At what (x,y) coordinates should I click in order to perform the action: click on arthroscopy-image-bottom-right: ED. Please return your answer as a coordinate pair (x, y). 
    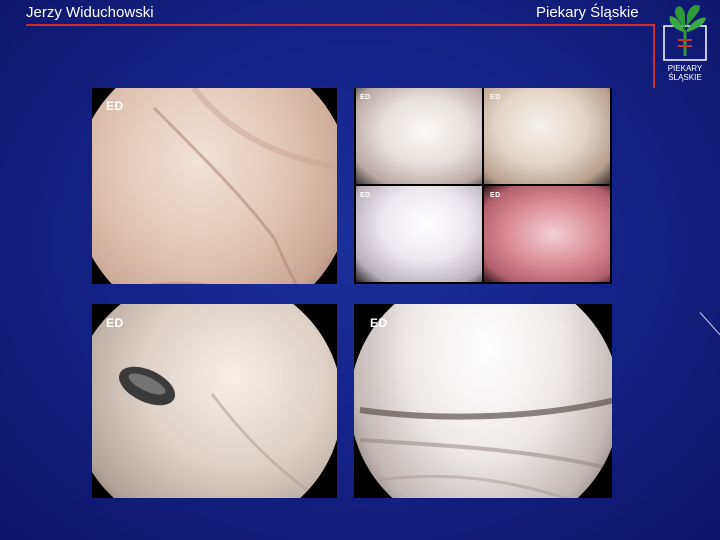
    Looking at the image, I should click on (483, 401).